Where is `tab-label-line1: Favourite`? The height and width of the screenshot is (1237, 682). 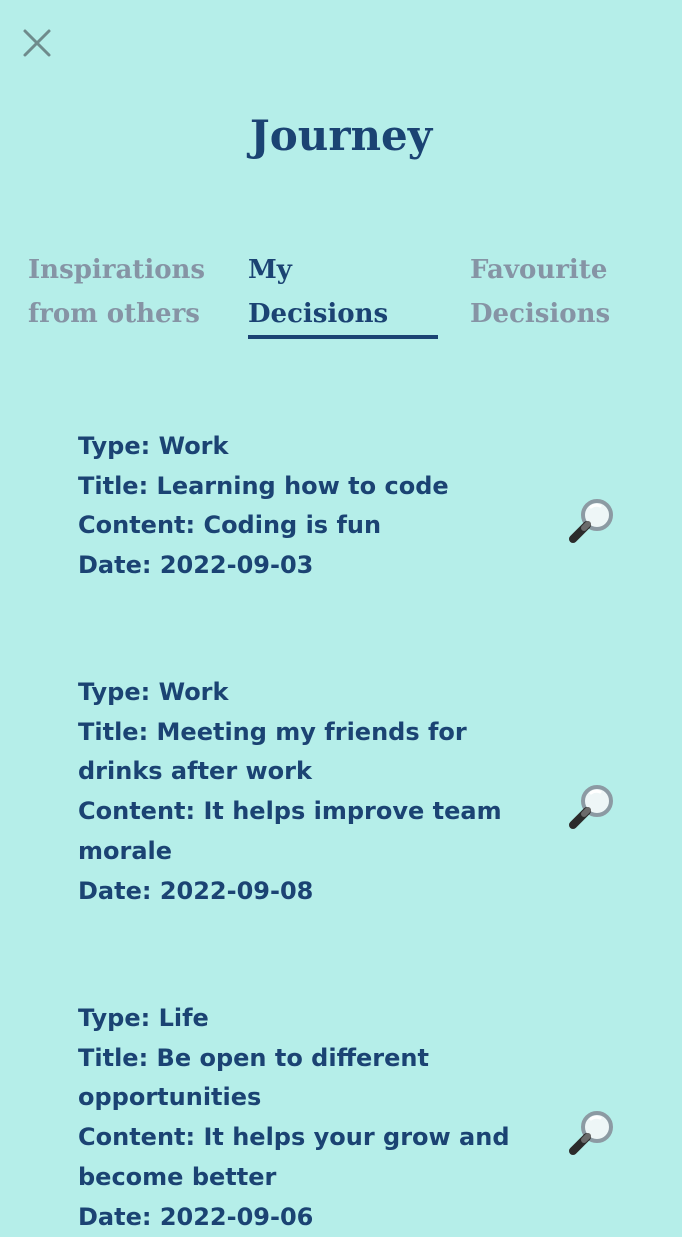
tab-label-line1: Favourite is located at coordinates (539, 270).